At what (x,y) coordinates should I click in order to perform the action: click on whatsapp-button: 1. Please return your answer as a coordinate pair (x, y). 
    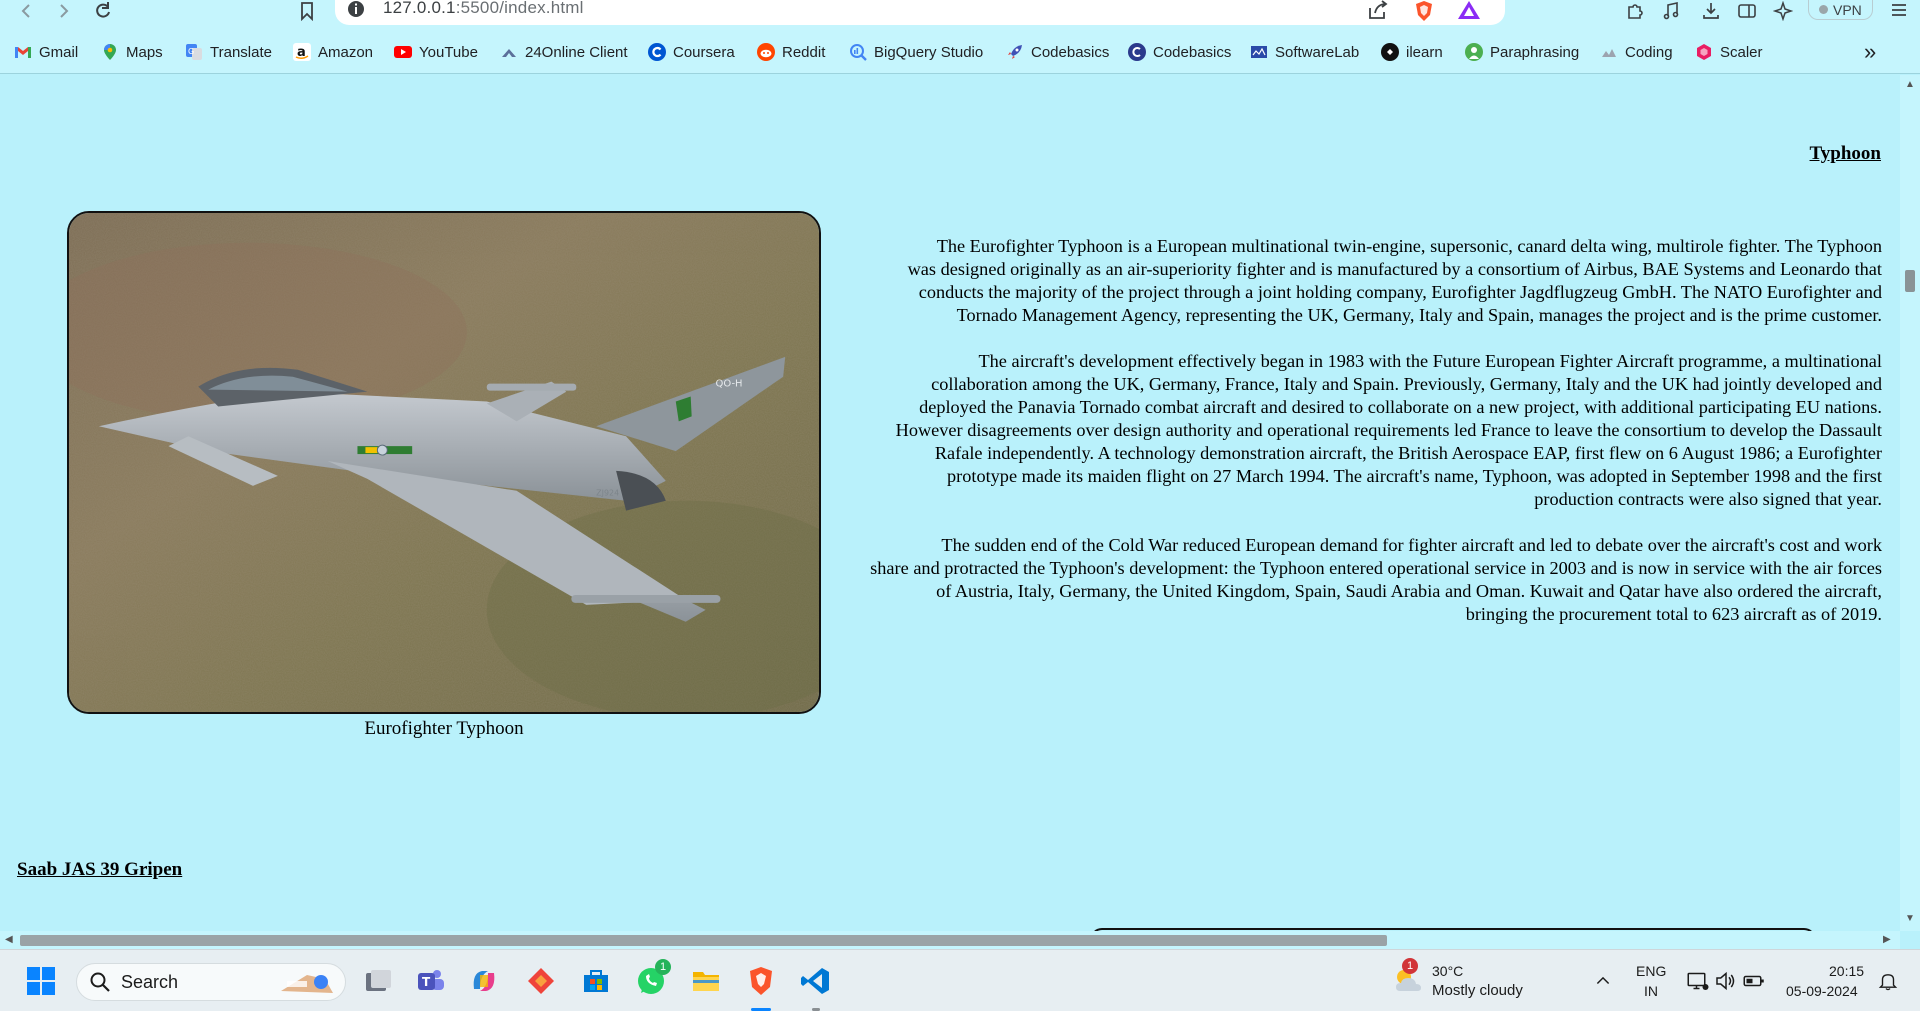
    Looking at the image, I should click on (651, 980).